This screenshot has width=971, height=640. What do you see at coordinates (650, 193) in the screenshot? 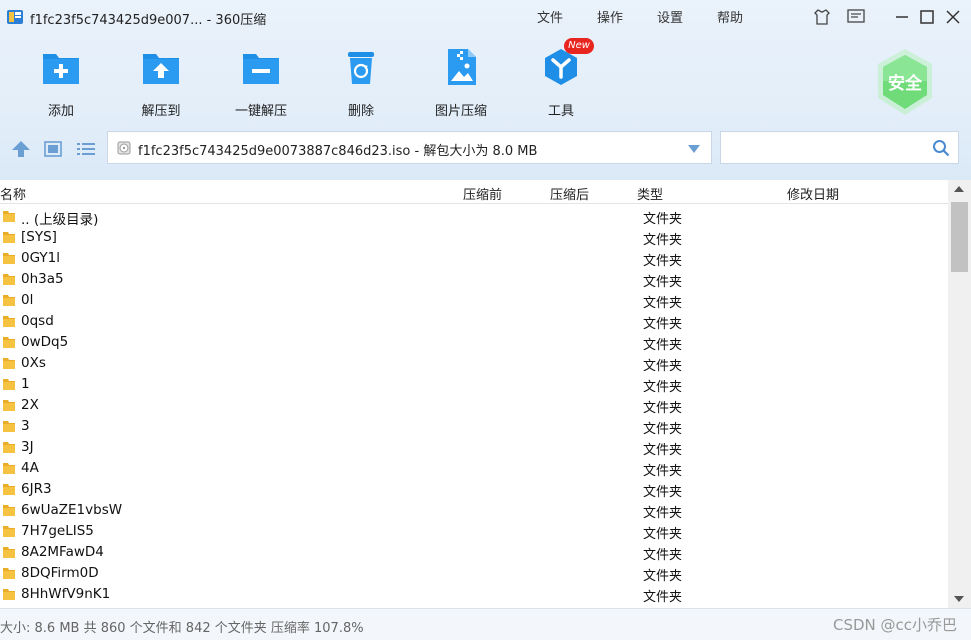
I see `column-type: 类型` at bounding box center [650, 193].